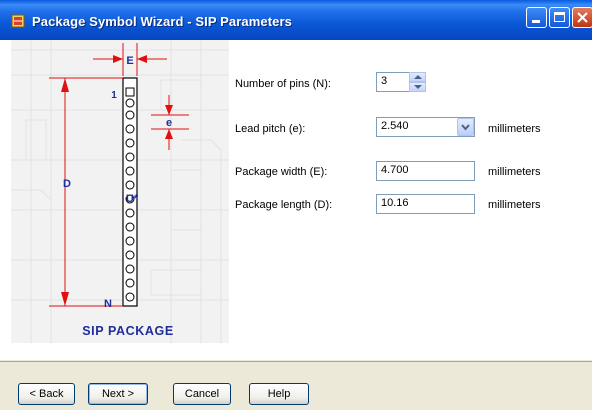  What do you see at coordinates (162, 21) in the screenshot?
I see `window-title: Package Symbol Wizard - SIP Parameters` at bounding box center [162, 21].